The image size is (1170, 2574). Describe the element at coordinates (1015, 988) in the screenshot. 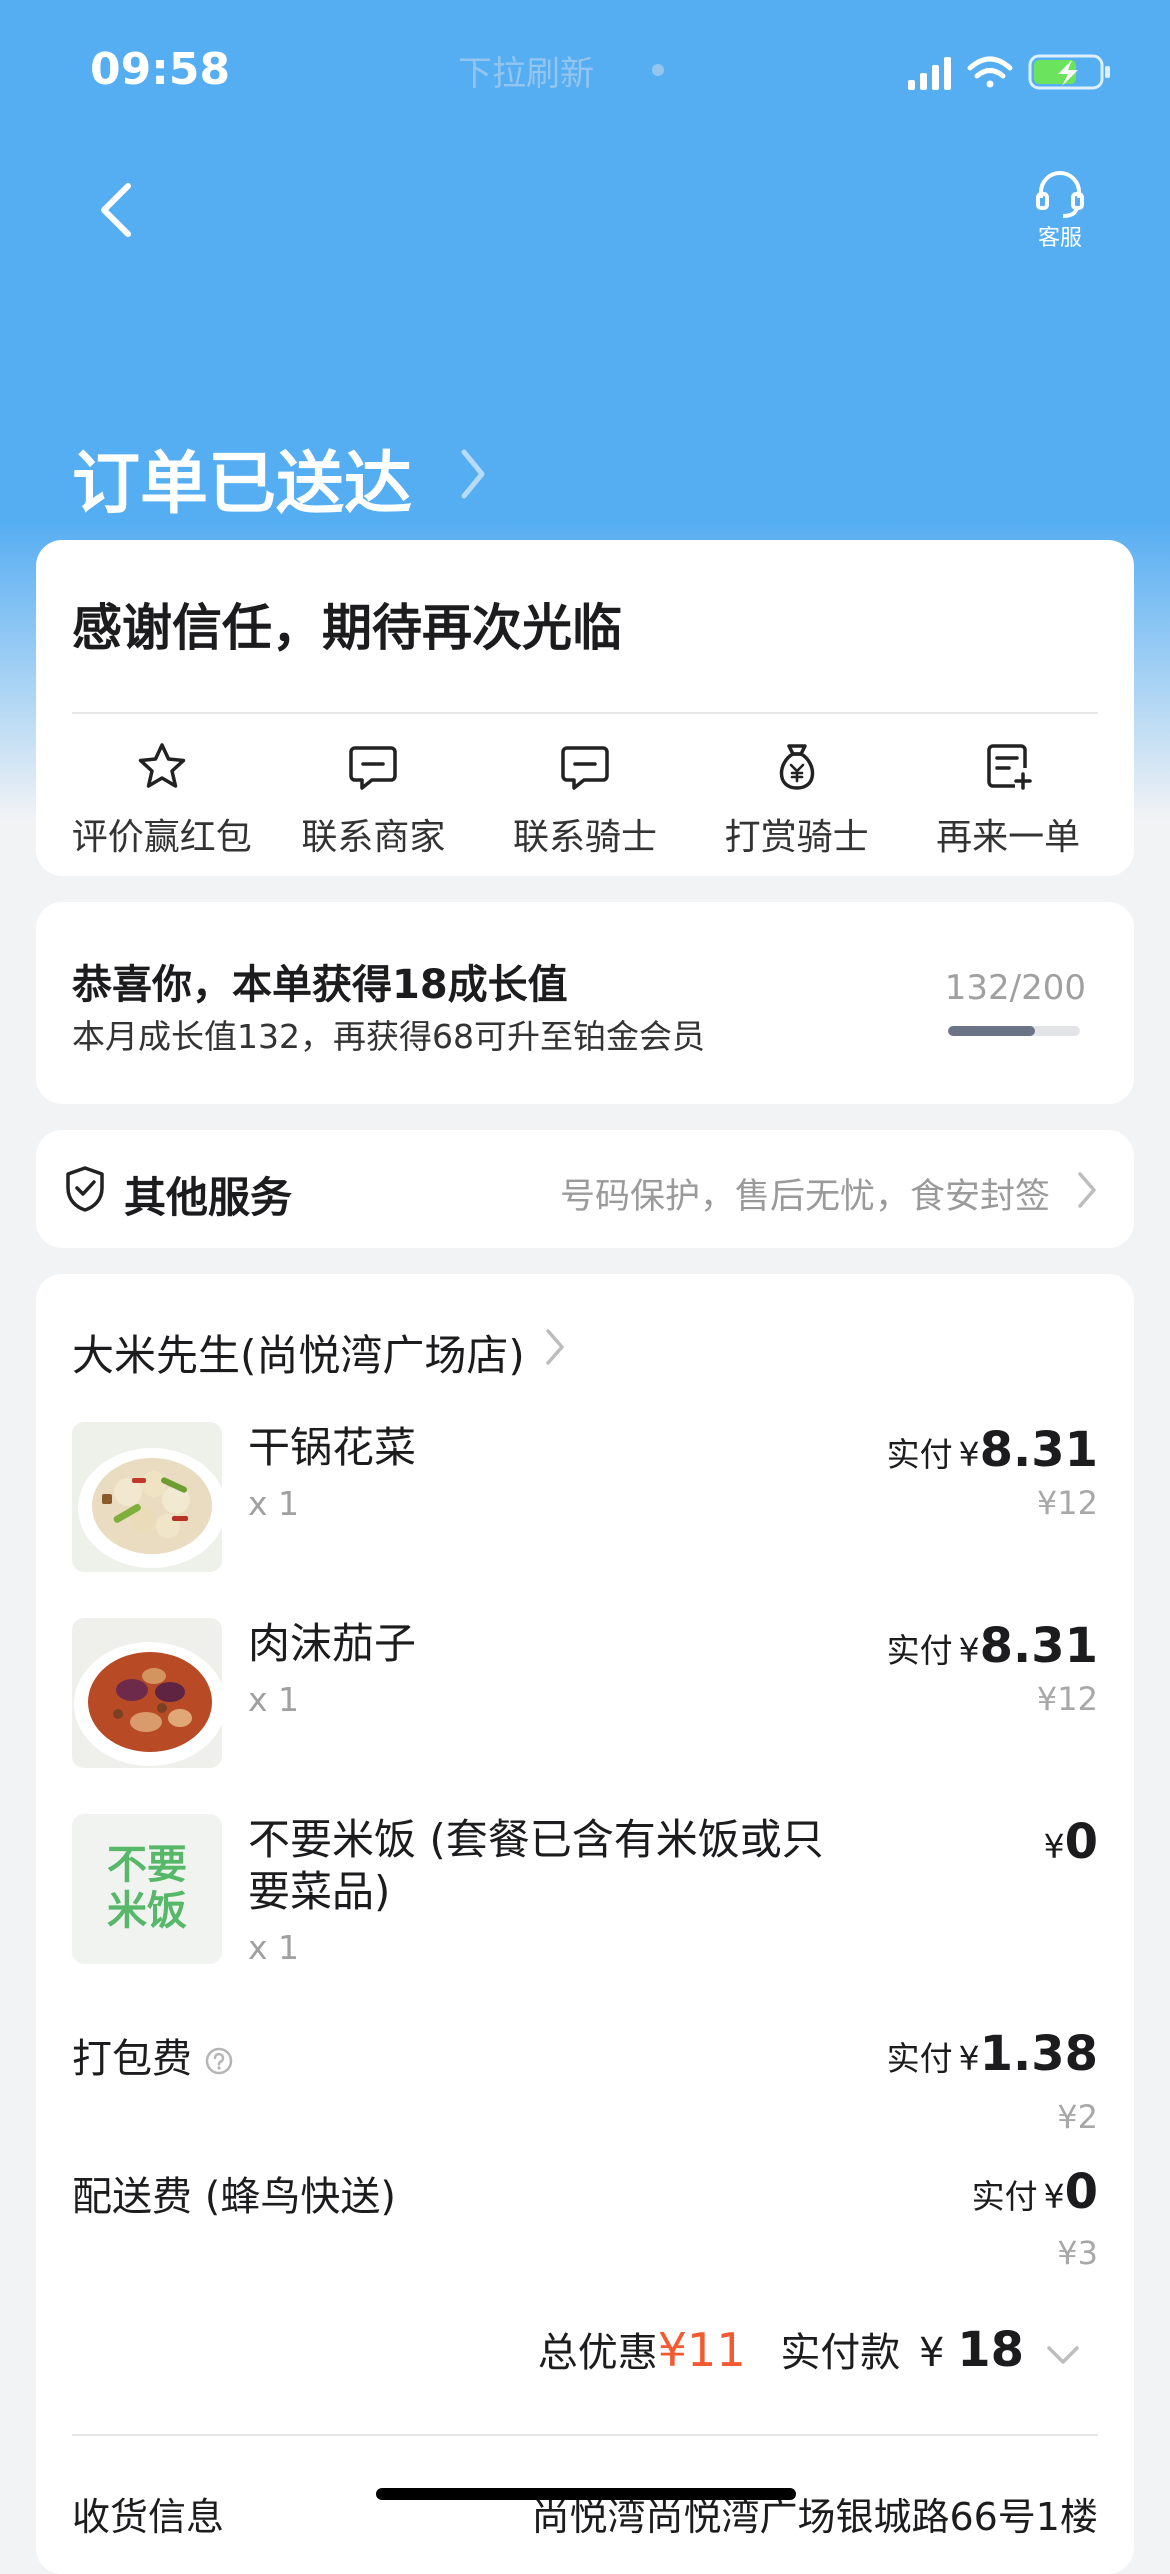

I see `growth-progress-text: 132/200` at that location.